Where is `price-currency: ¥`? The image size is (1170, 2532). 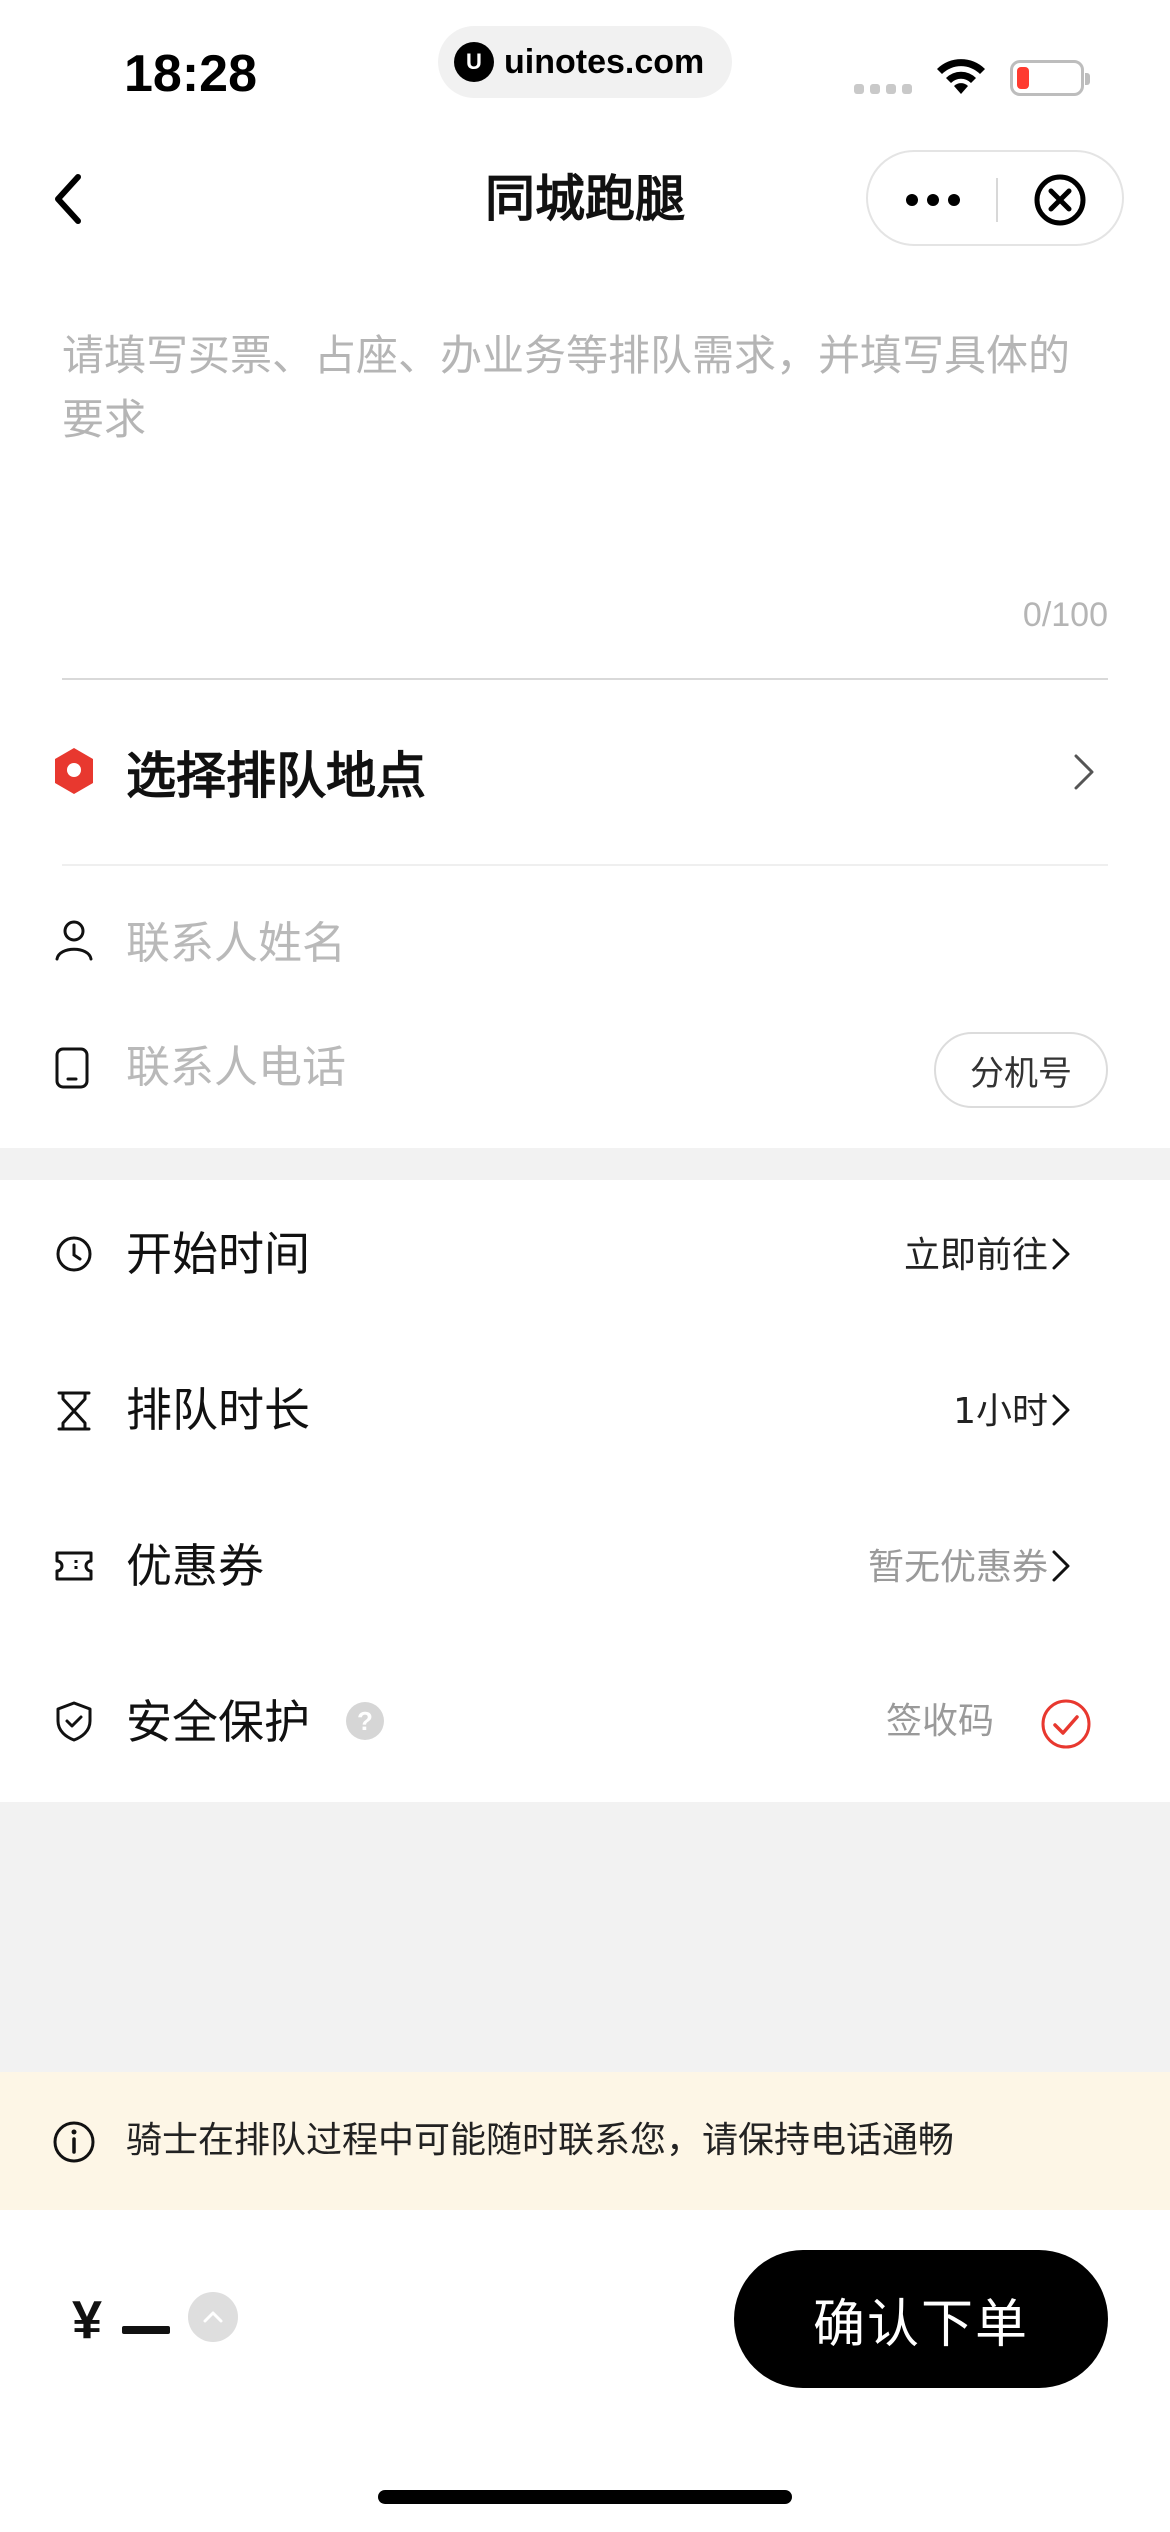 price-currency: ¥ is located at coordinates (87, 2320).